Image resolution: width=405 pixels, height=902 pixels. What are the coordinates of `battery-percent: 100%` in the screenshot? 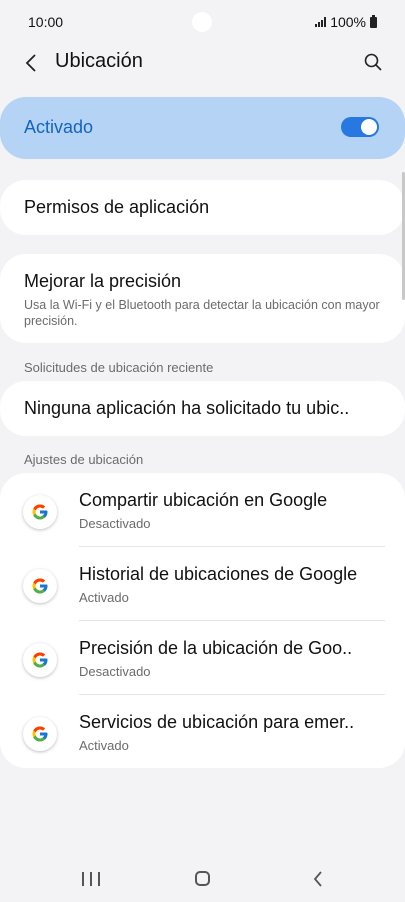 It's located at (348, 22).